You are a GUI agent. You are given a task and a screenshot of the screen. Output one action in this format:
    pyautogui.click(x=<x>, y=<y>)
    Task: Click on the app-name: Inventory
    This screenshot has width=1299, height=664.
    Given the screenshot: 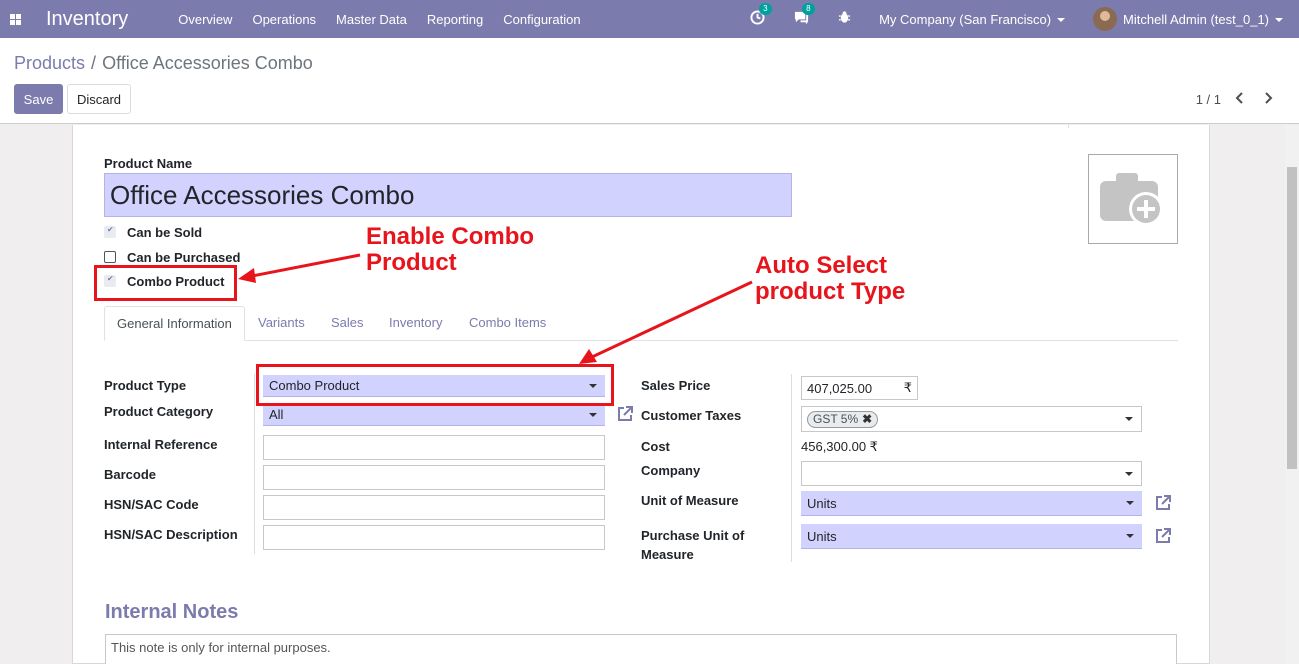 What is the action you would take?
    pyautogui.click(x=87, y=19)
    